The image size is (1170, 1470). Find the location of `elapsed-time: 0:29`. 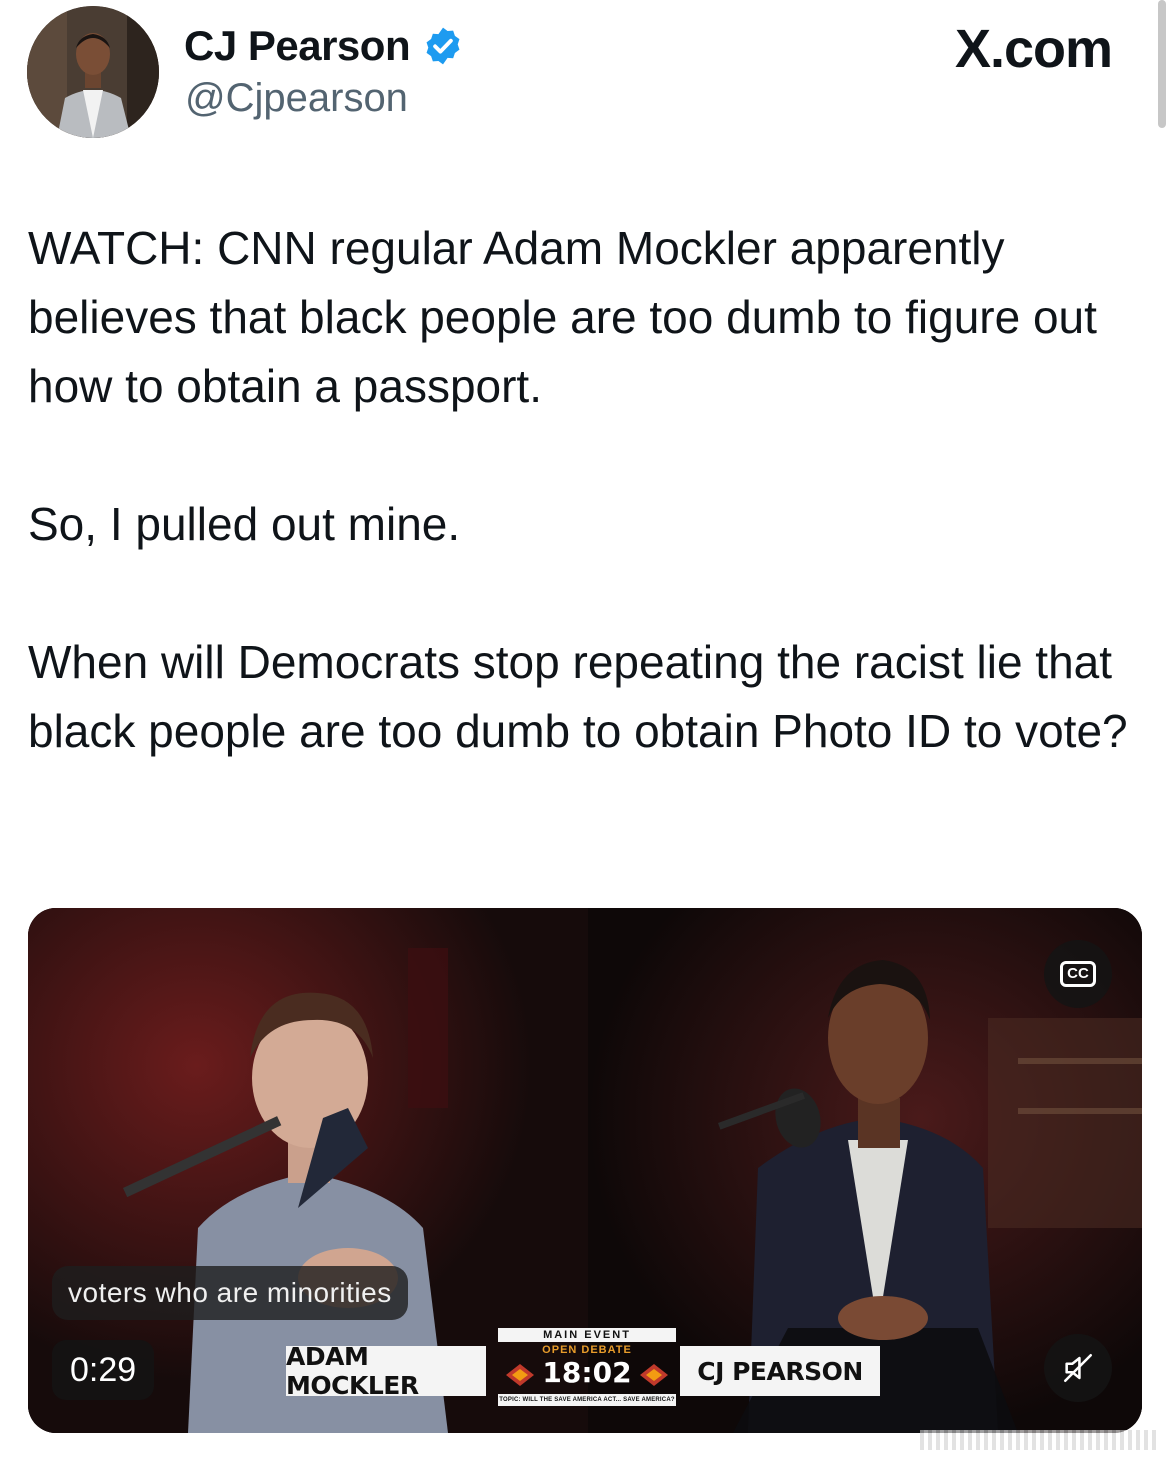

elapsed-time: 0:29 is located at coordinates (103, 1370).